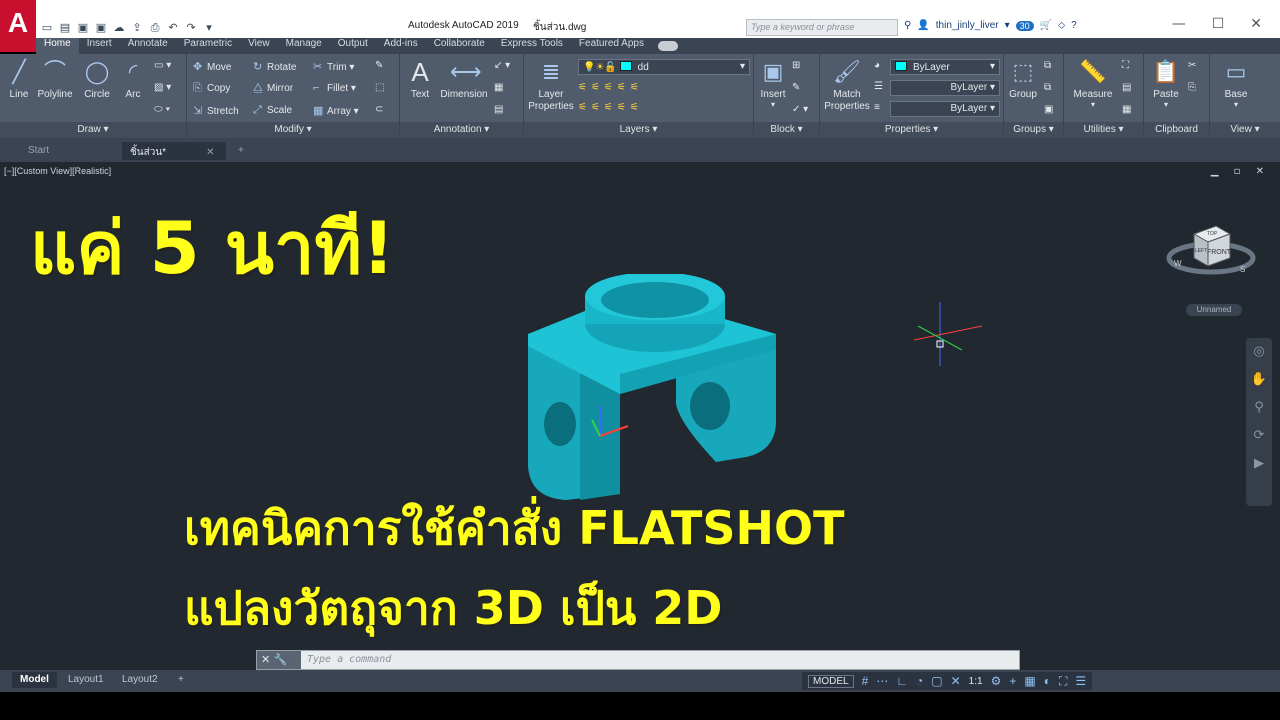  Describe the element at coordinates (334, 88) in the screenshot. I see `fillet-button: ⌐ Fillet ▾` at that location.